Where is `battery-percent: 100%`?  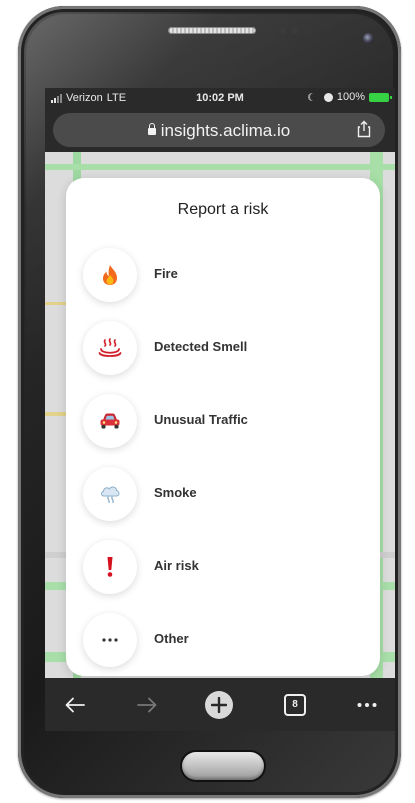 battery-percent: 100% is located at coordinates (350, 97).